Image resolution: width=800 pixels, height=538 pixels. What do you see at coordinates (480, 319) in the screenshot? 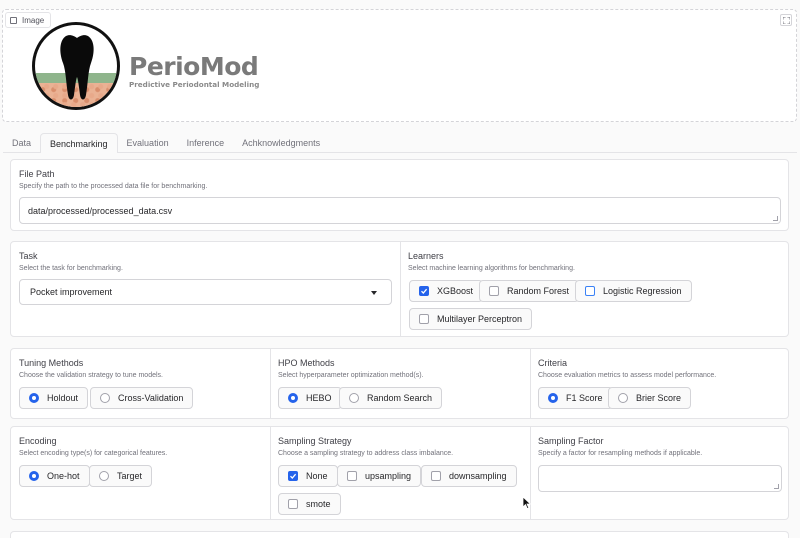
I see `learner-label: Multilayer Perceptron` at bounding box center [480, 319].